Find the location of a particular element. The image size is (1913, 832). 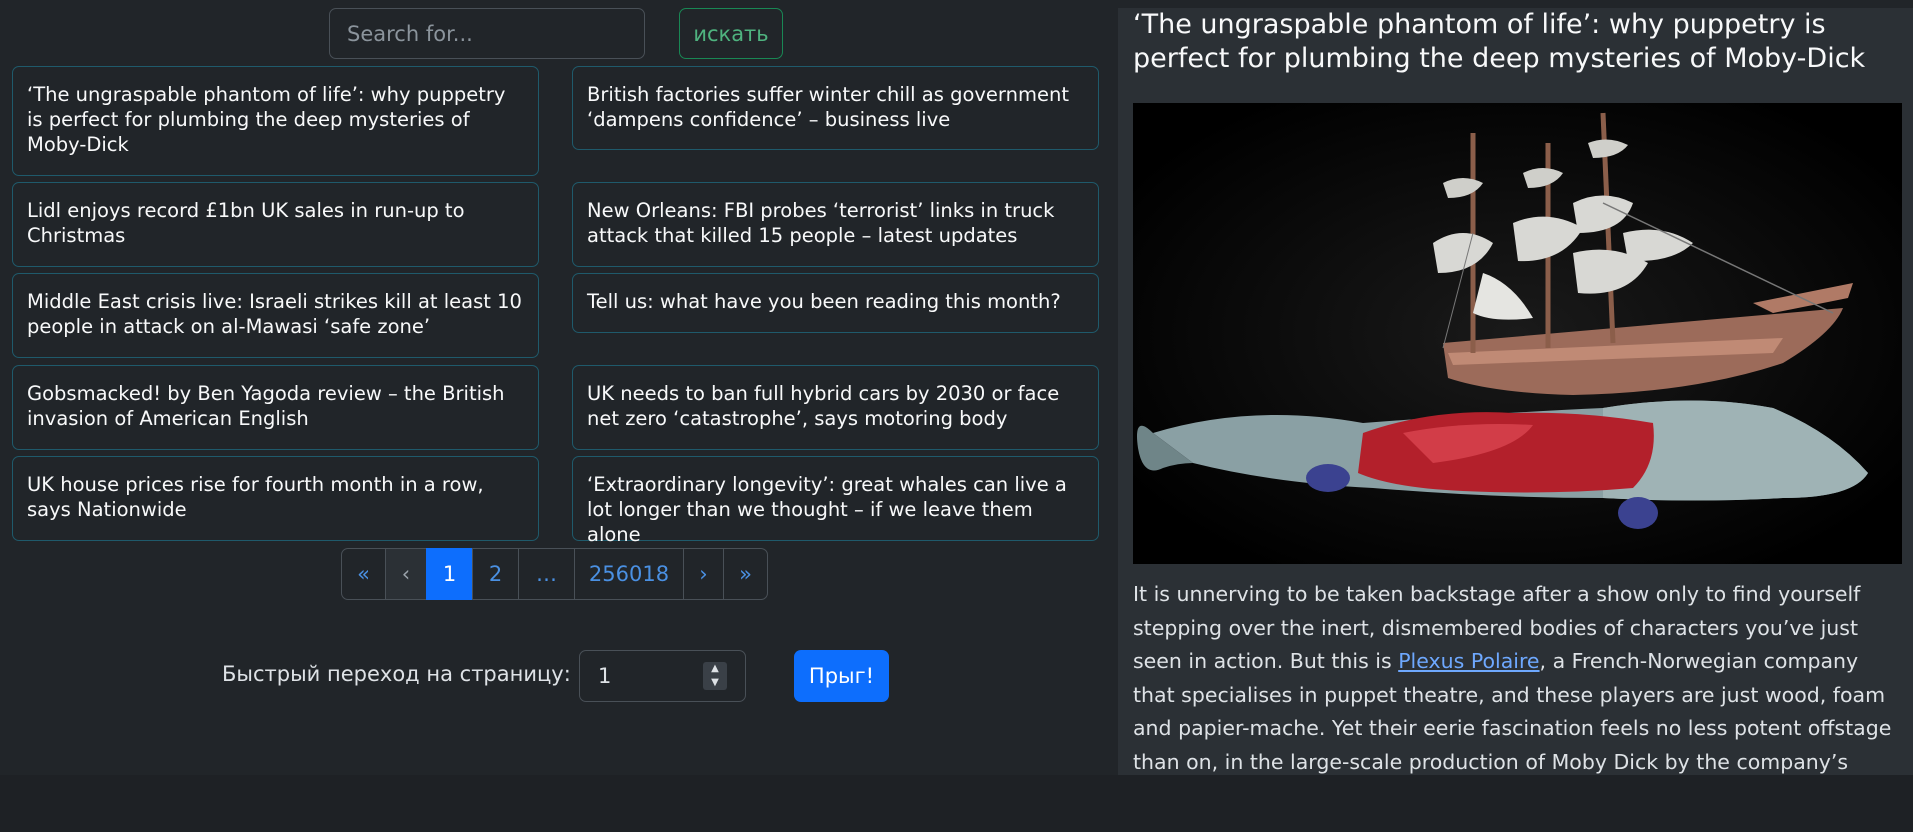

page-number-stepper: ▲ ▼ is located at coordinates (715, 676).